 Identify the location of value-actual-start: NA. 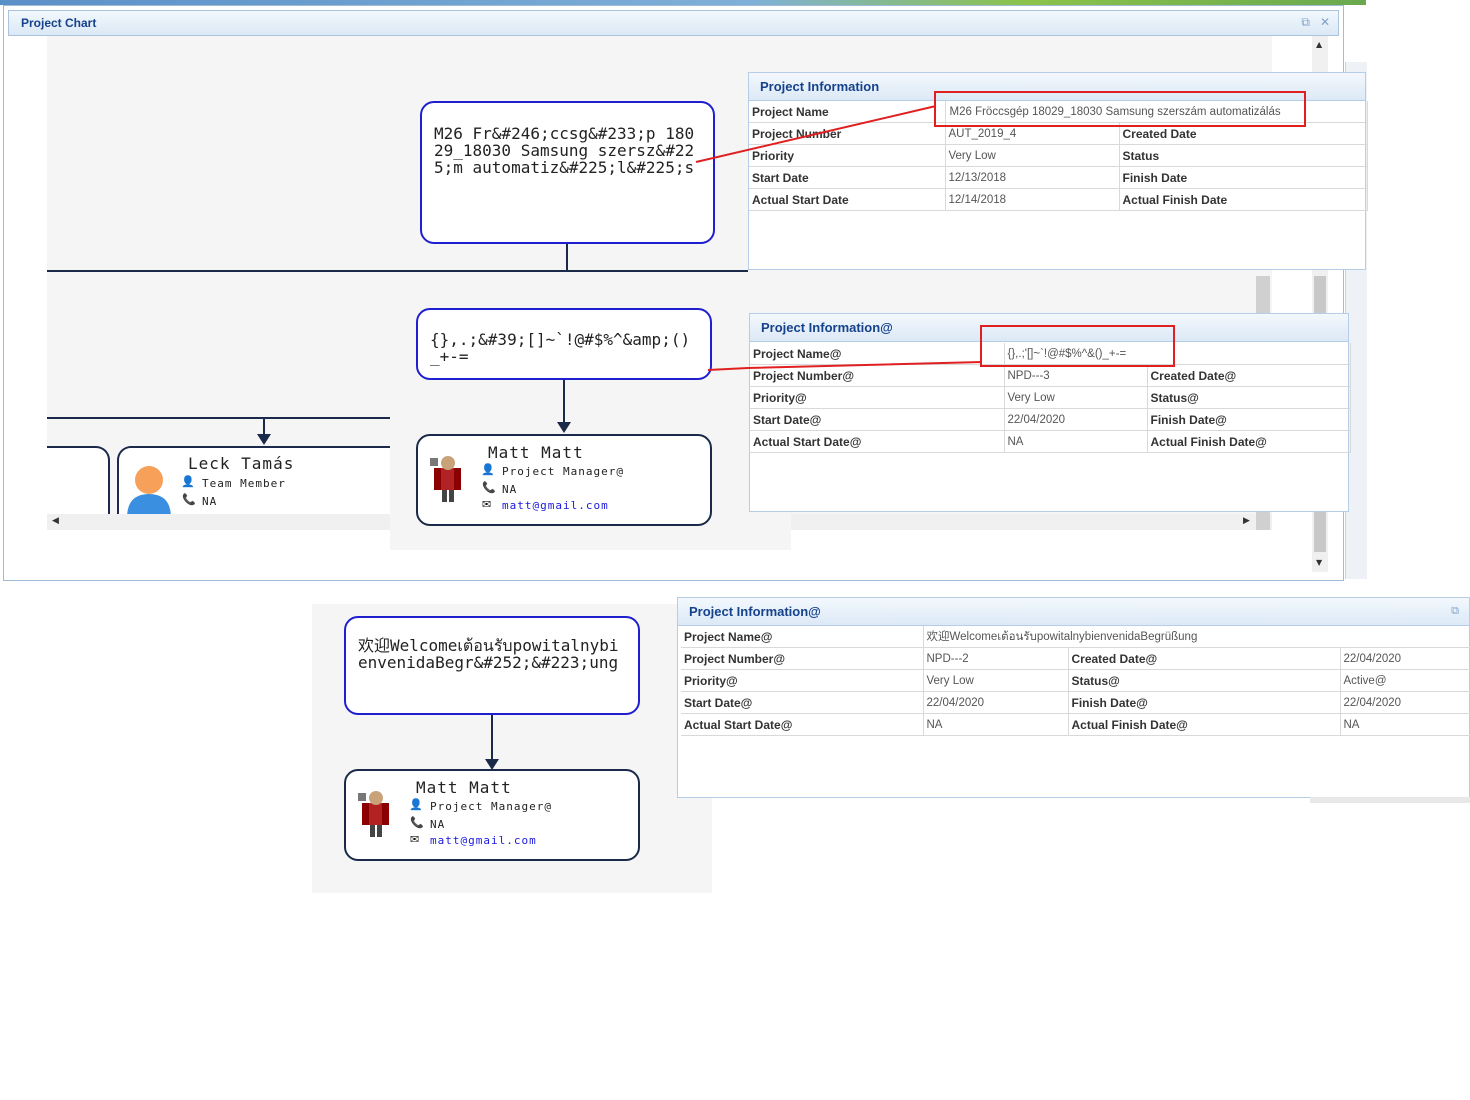
(996, 724).